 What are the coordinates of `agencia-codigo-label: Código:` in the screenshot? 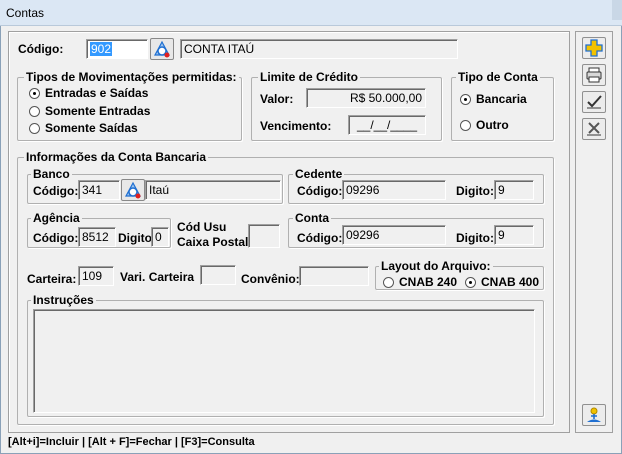 It's located at (56, 238).